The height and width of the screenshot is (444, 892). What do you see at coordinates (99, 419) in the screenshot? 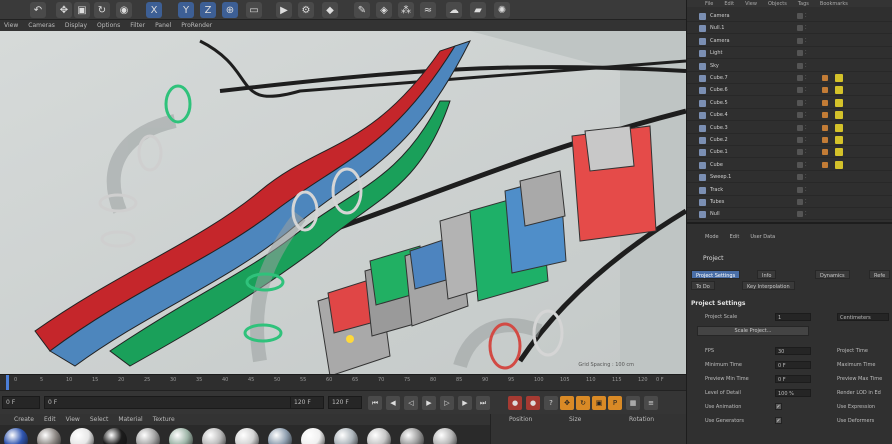
I see `material-menu-item: Select` at bounding box center [99, 419].